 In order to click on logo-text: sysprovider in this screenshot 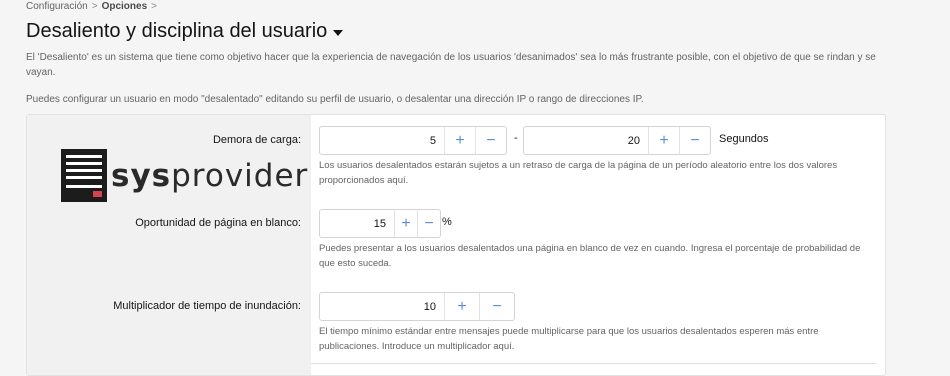, I will do `click(210, 175)`.